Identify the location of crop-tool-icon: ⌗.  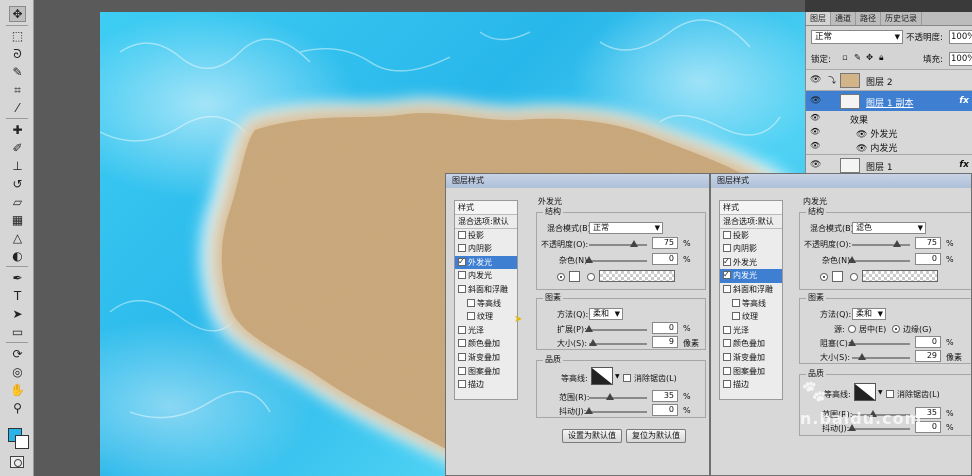
(17, 90).